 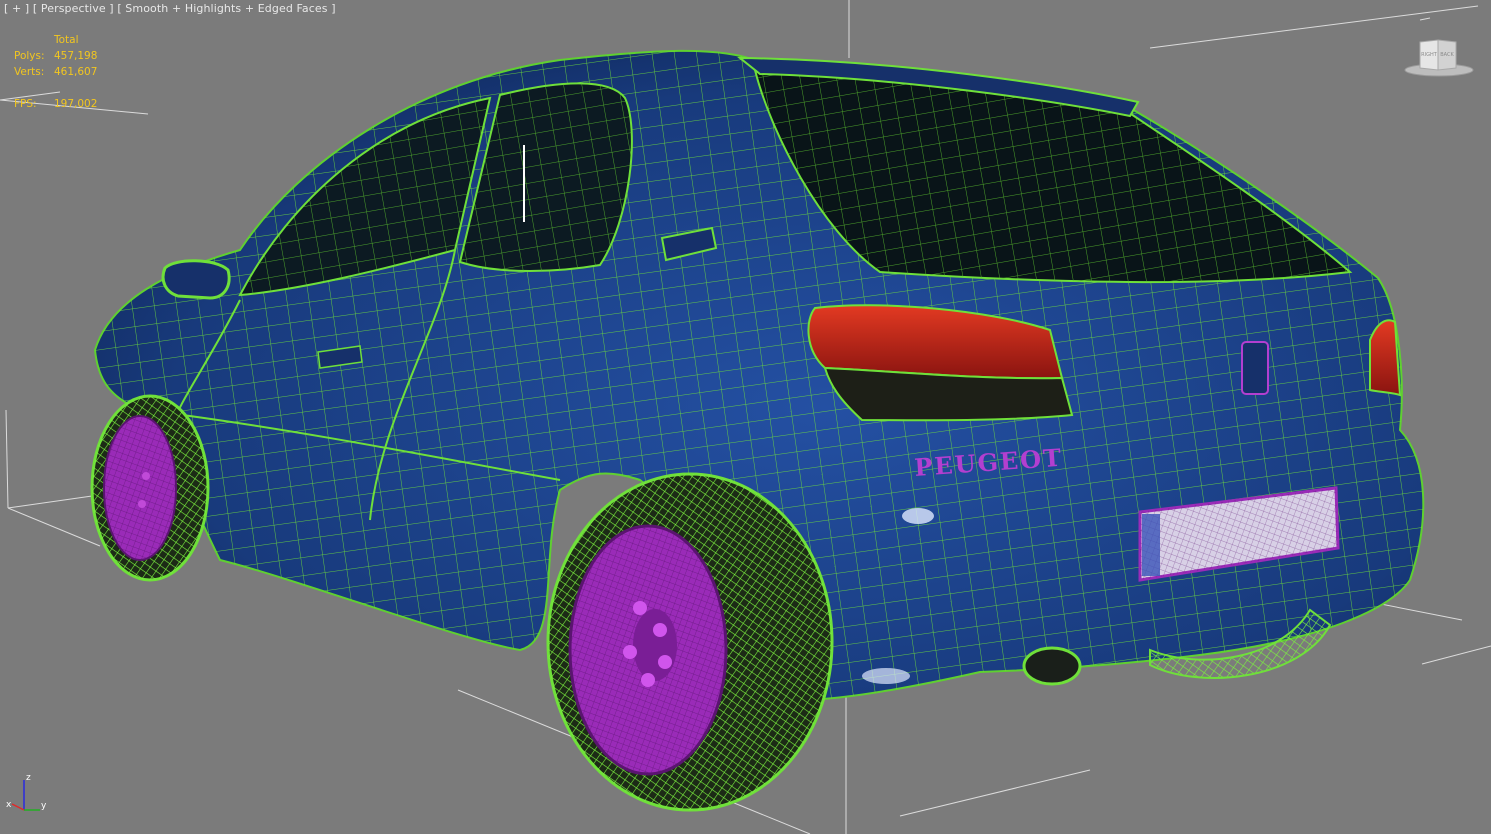 I want to click on exhaust-pipe, so click(x=1052, y=666).